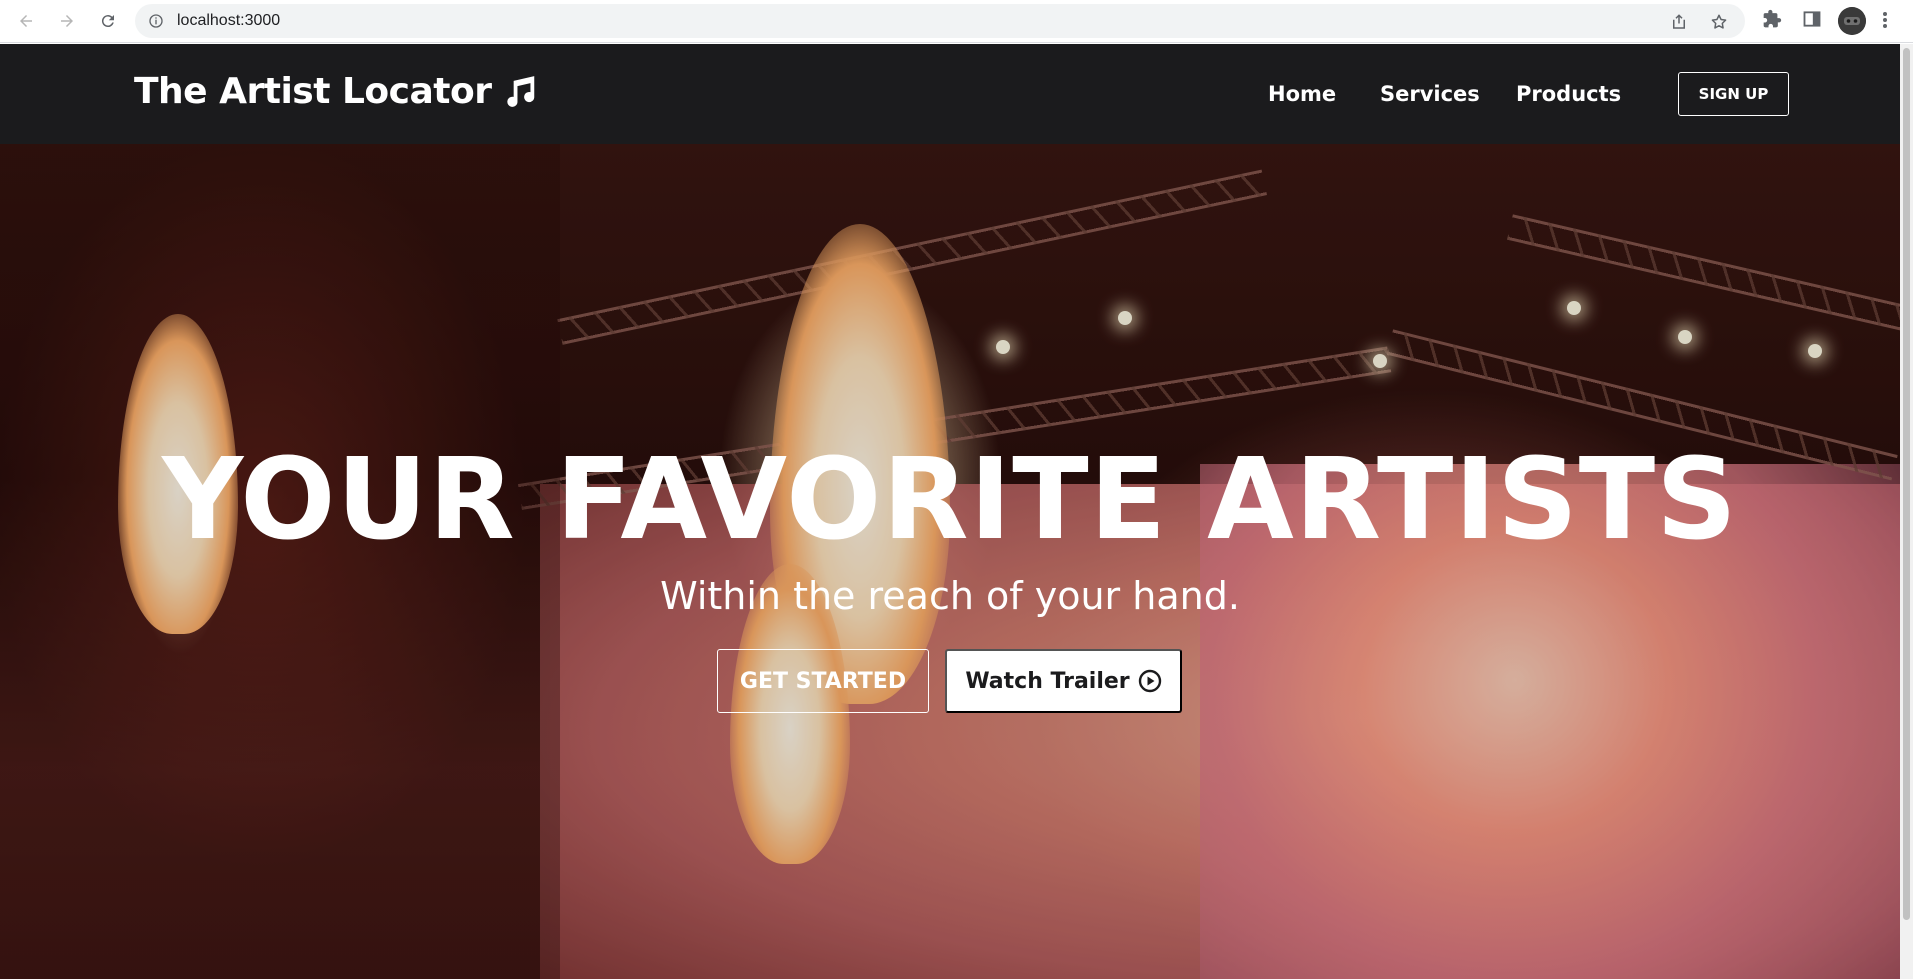  I want to click on arrow-right-icon, so click(67, 21).